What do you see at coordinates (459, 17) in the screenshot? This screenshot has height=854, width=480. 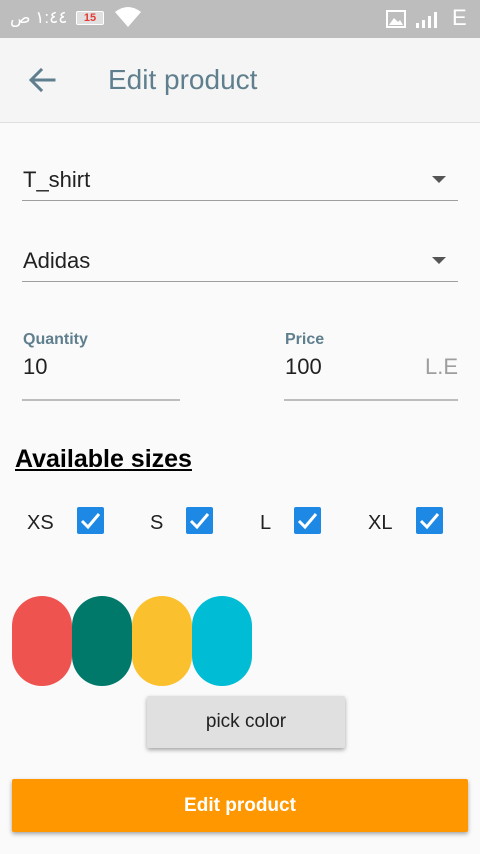 I see `network-type-indicator: E` at bounding box center [459, 17].